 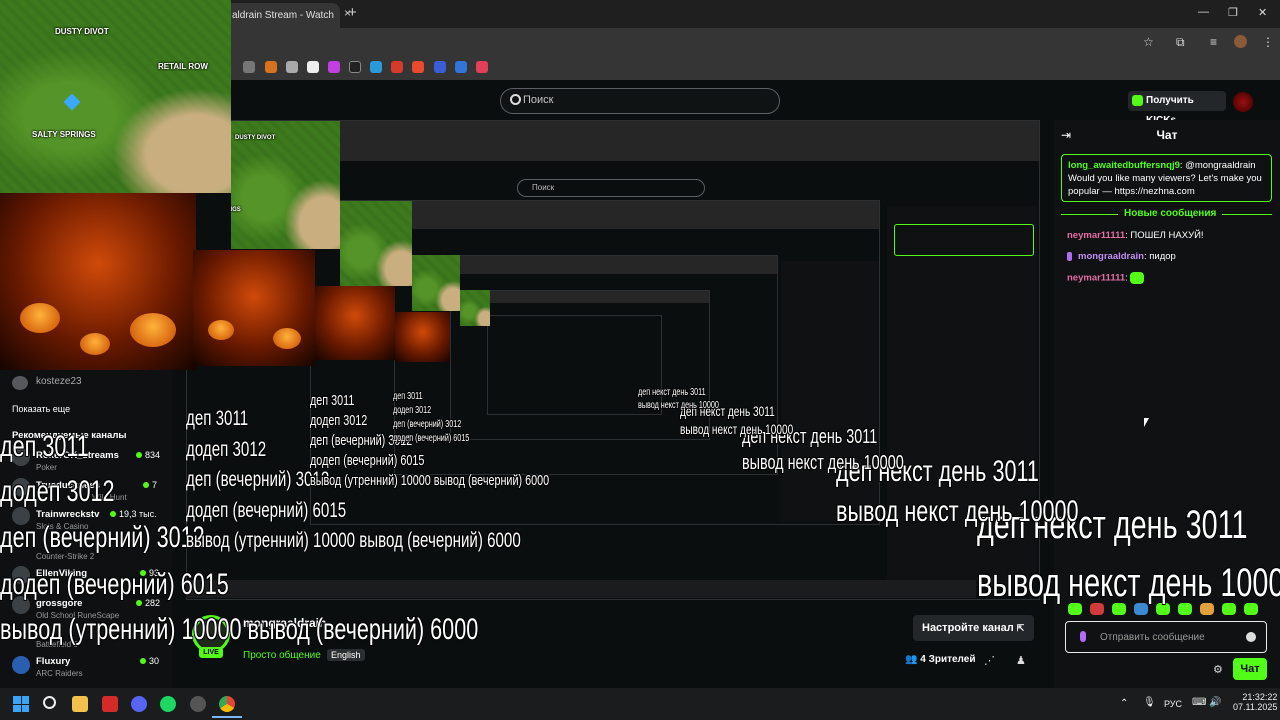 What do you see at coordinates (282, 655) in the screenshot?
I see `stream-category: Просто общение` at bounding box center [282, 655].